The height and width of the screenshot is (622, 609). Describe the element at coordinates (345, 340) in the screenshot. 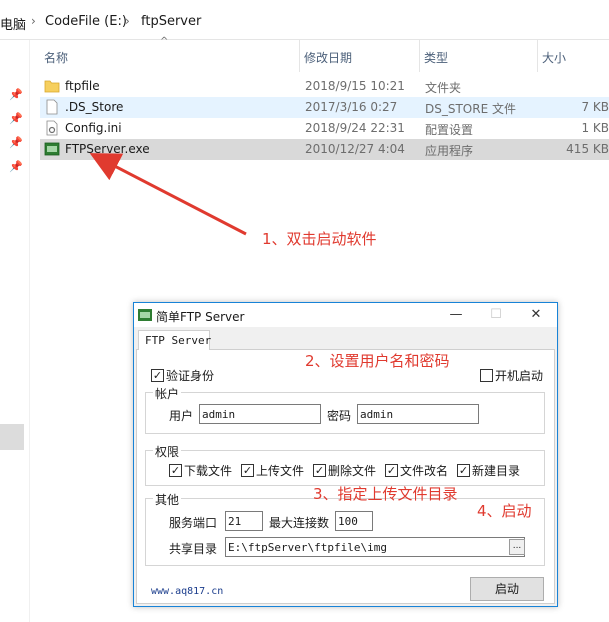

I see `tab-strip: FTP Server` at that location.